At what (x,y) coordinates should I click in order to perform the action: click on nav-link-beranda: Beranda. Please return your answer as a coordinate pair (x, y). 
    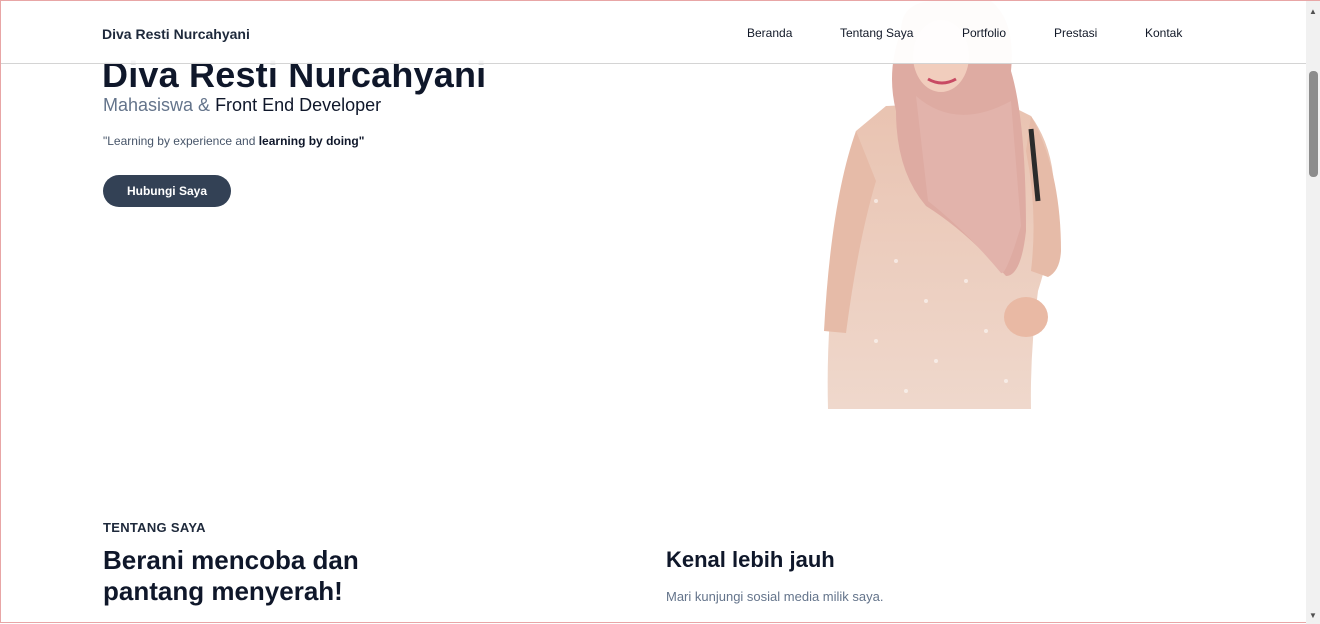
    Looking at the image, I should click on (769, 33).